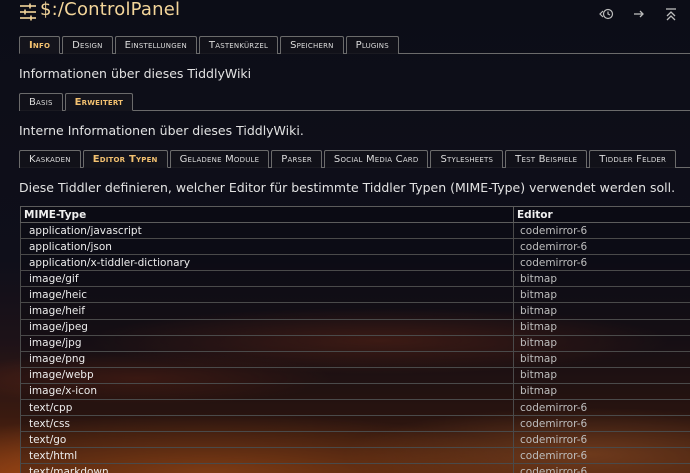 The width and height of the screenshot is (690, 473). I want to click on tab-social-media-card: Social Media Card, so click(376, 159).